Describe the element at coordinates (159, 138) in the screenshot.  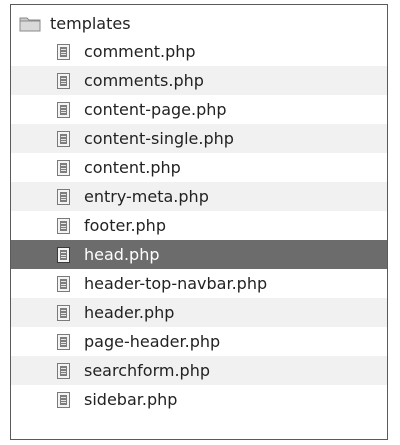
I see `file-name: content-single.php` at that location.